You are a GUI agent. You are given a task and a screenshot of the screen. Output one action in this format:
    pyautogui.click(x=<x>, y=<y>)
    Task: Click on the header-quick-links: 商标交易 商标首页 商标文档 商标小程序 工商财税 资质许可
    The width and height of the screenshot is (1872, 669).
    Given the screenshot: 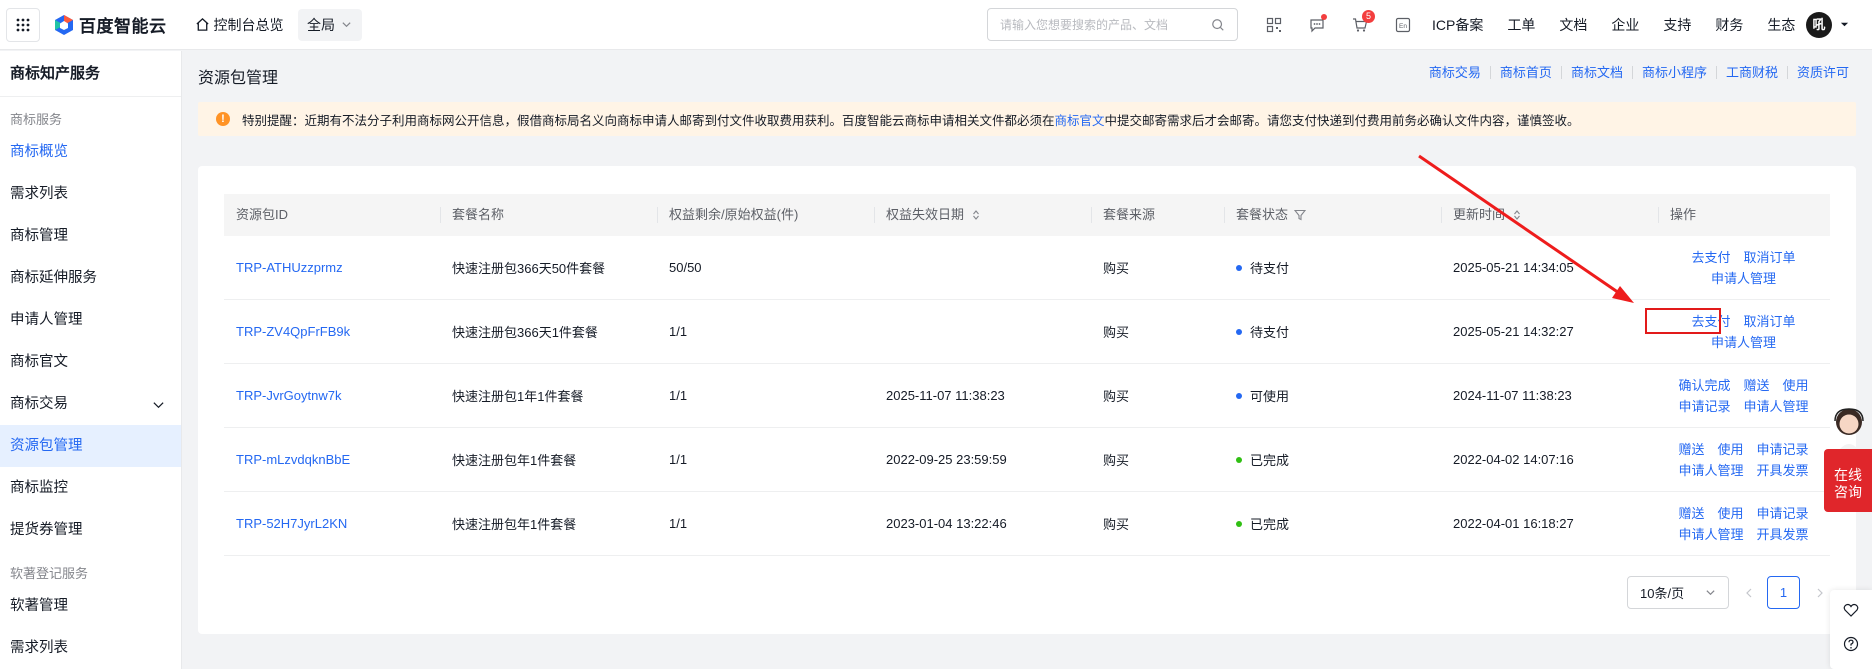 What is the action you would take?
    pyautogui.click(x=1639, y=72)
    